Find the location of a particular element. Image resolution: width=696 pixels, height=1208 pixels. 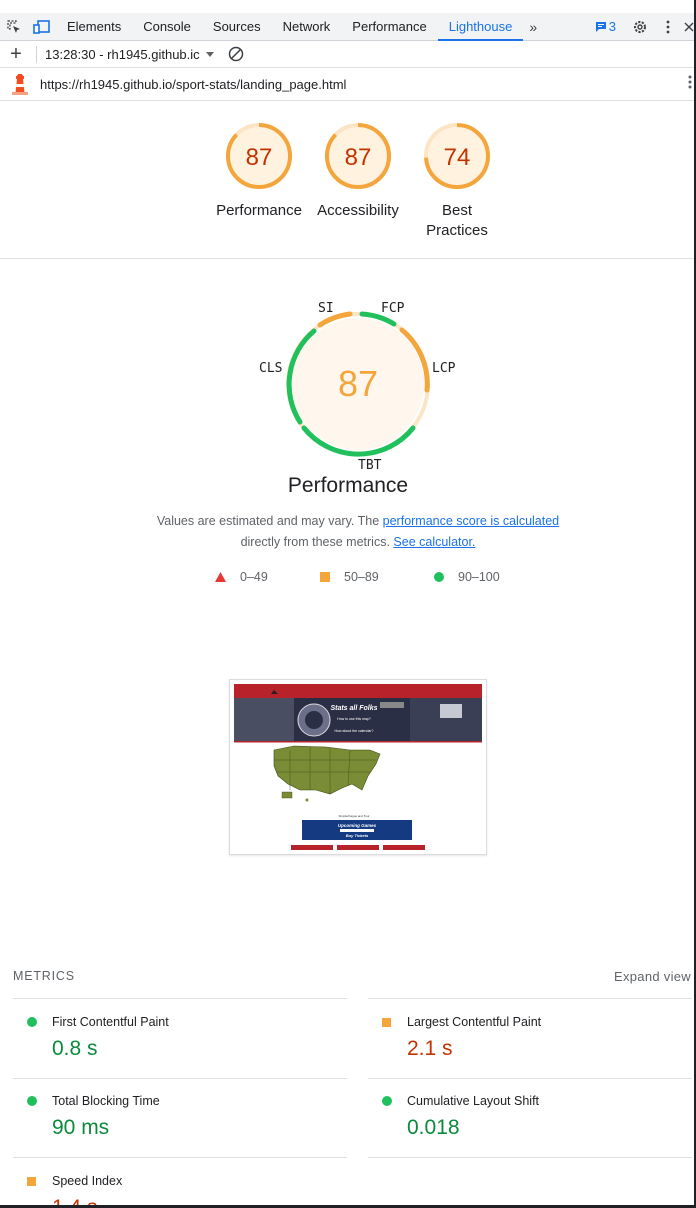

more-tabs-chevron-icon: » is located at coordinates (533, 27).